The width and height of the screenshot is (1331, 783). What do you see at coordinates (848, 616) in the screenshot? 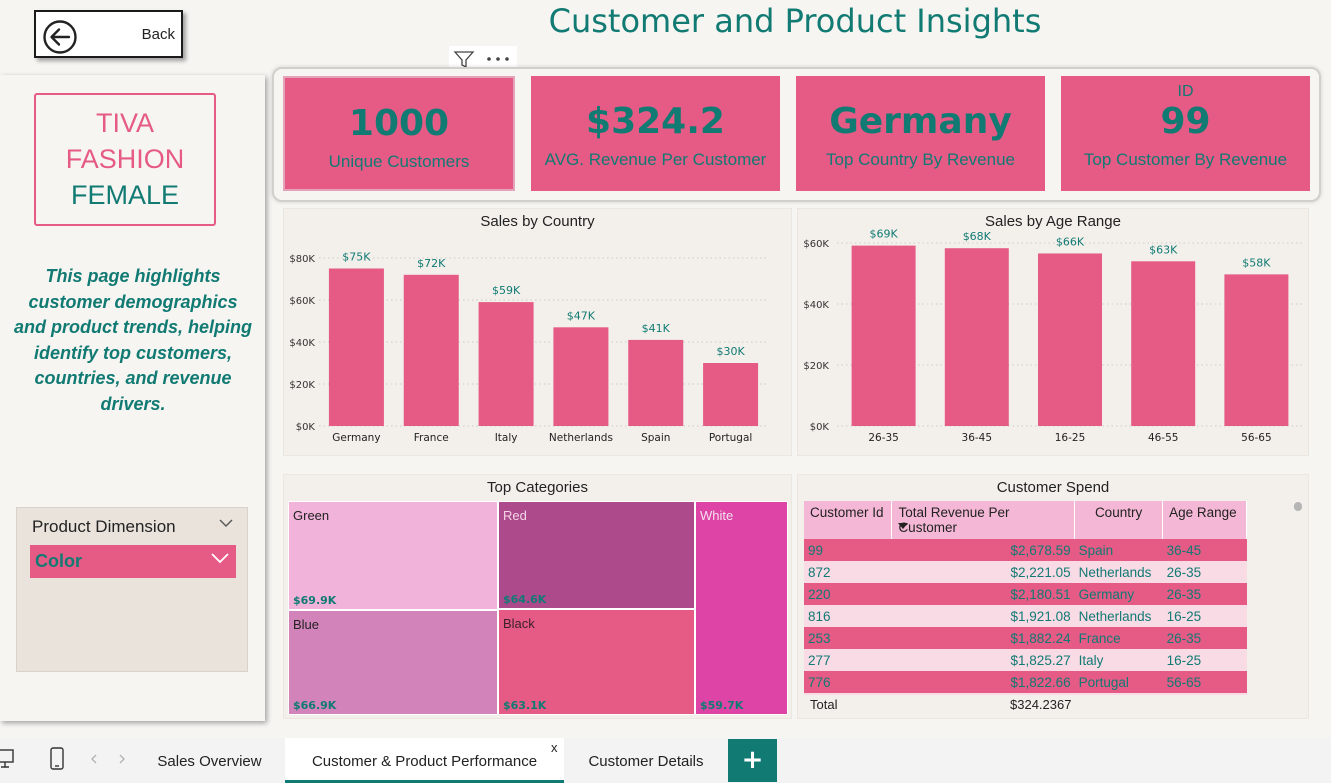
I see `cell-customer-id: 816` at bounding box center [848, 616].